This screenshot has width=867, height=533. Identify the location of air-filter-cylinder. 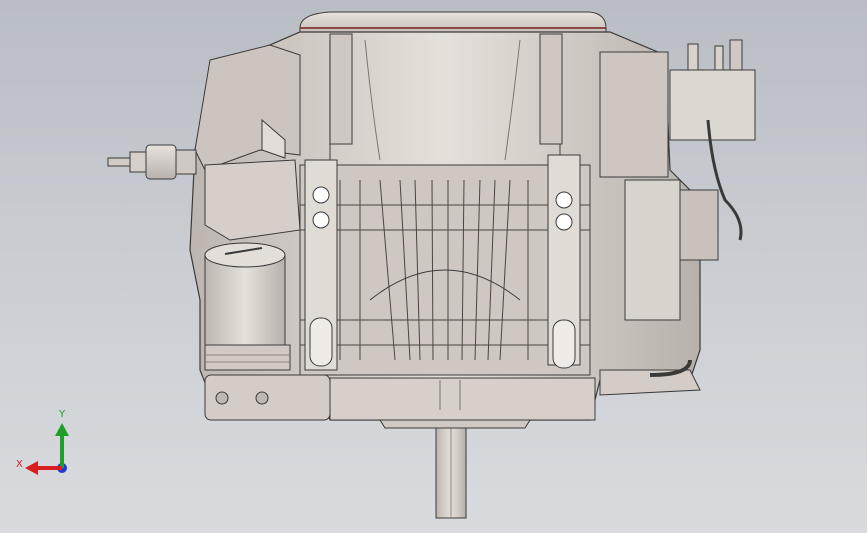
(247, 306).